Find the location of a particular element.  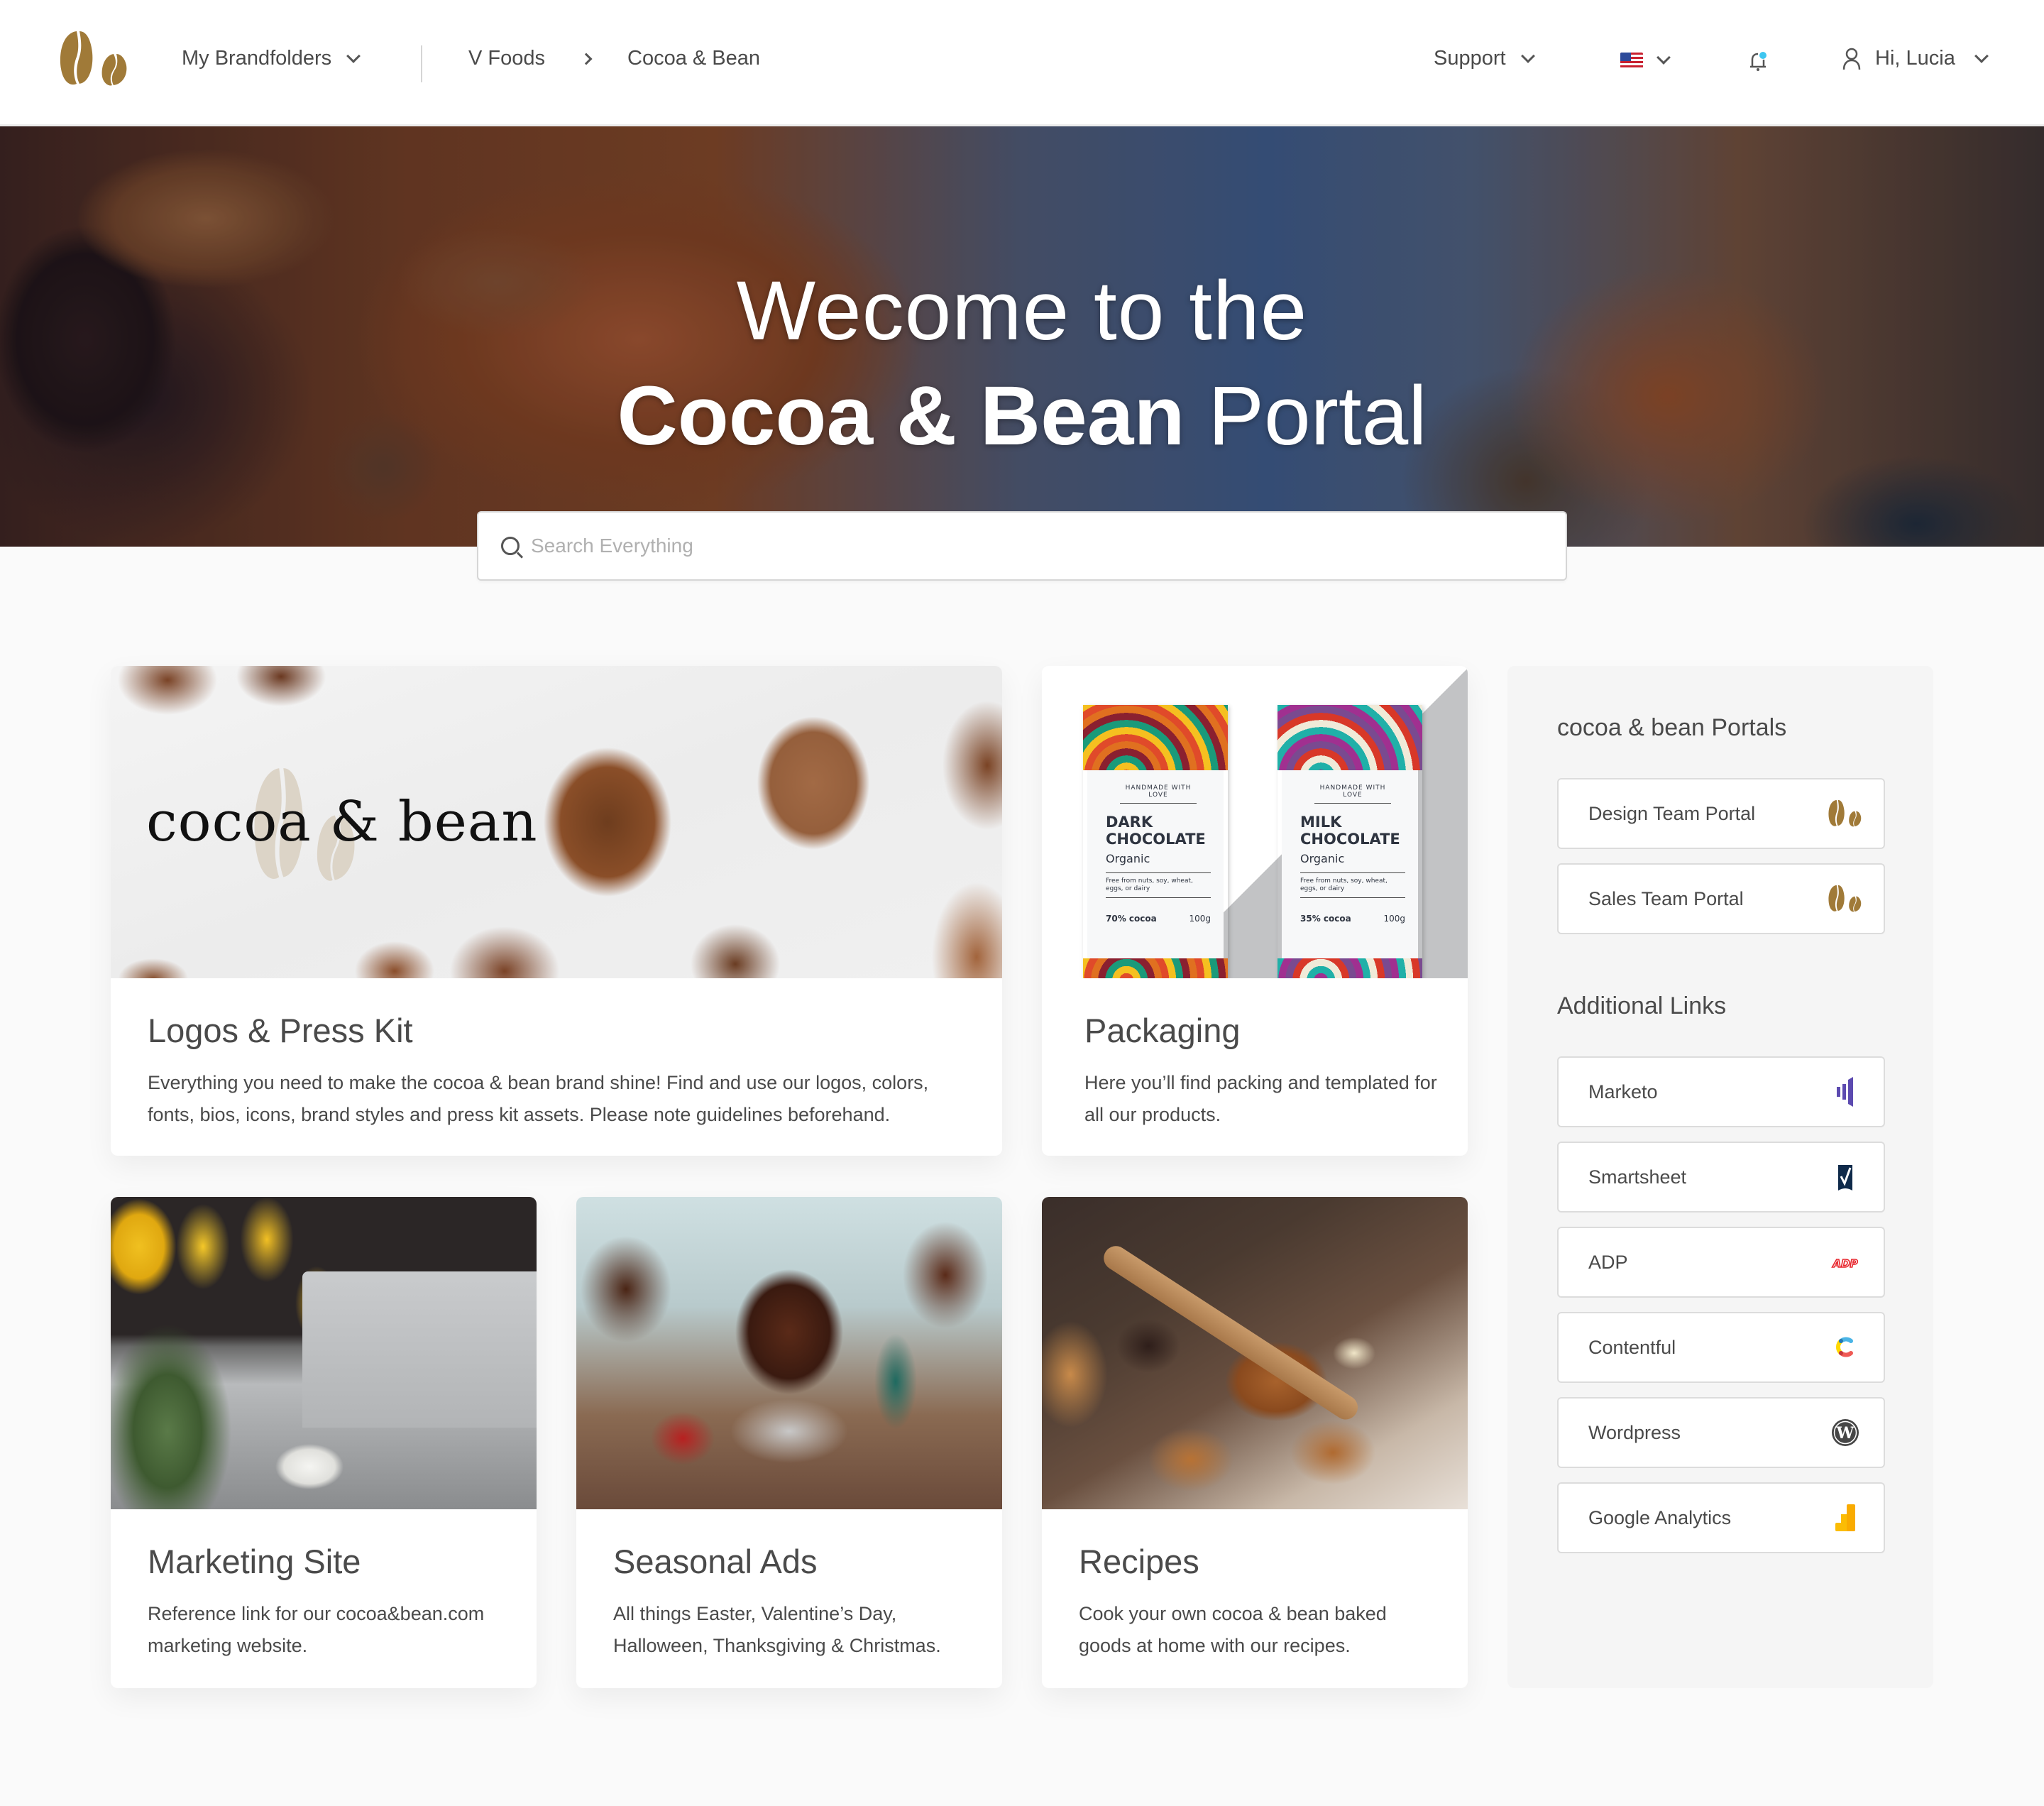

marketing-card-image is located at coordinates (324, 1353).